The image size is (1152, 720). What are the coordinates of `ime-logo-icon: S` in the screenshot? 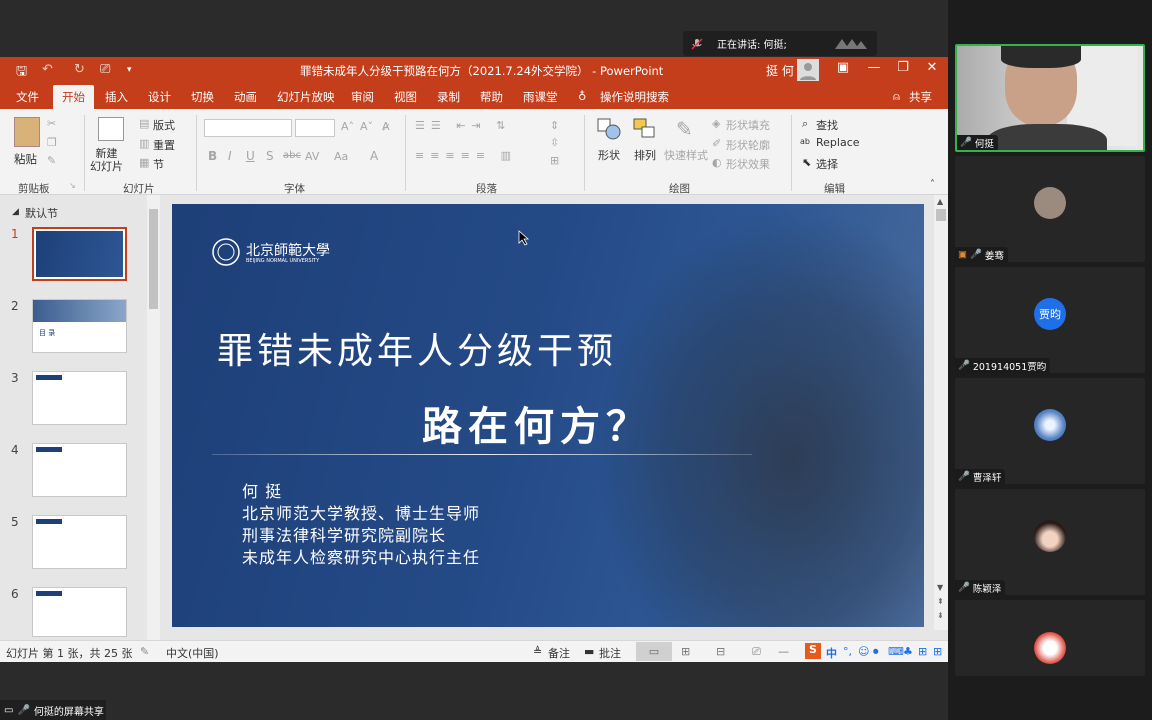 It's located at (813, 651).